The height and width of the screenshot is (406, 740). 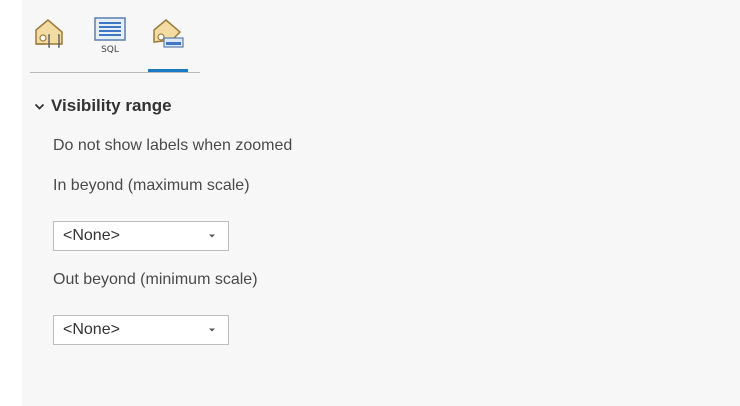 I want to click on section-title: Visibility range, so click(x=111, y=105).